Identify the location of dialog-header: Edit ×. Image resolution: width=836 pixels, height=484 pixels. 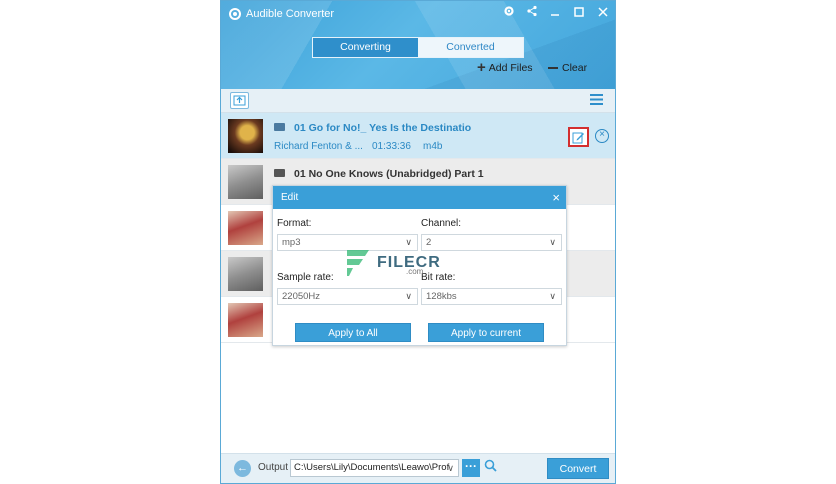
(419, 197).